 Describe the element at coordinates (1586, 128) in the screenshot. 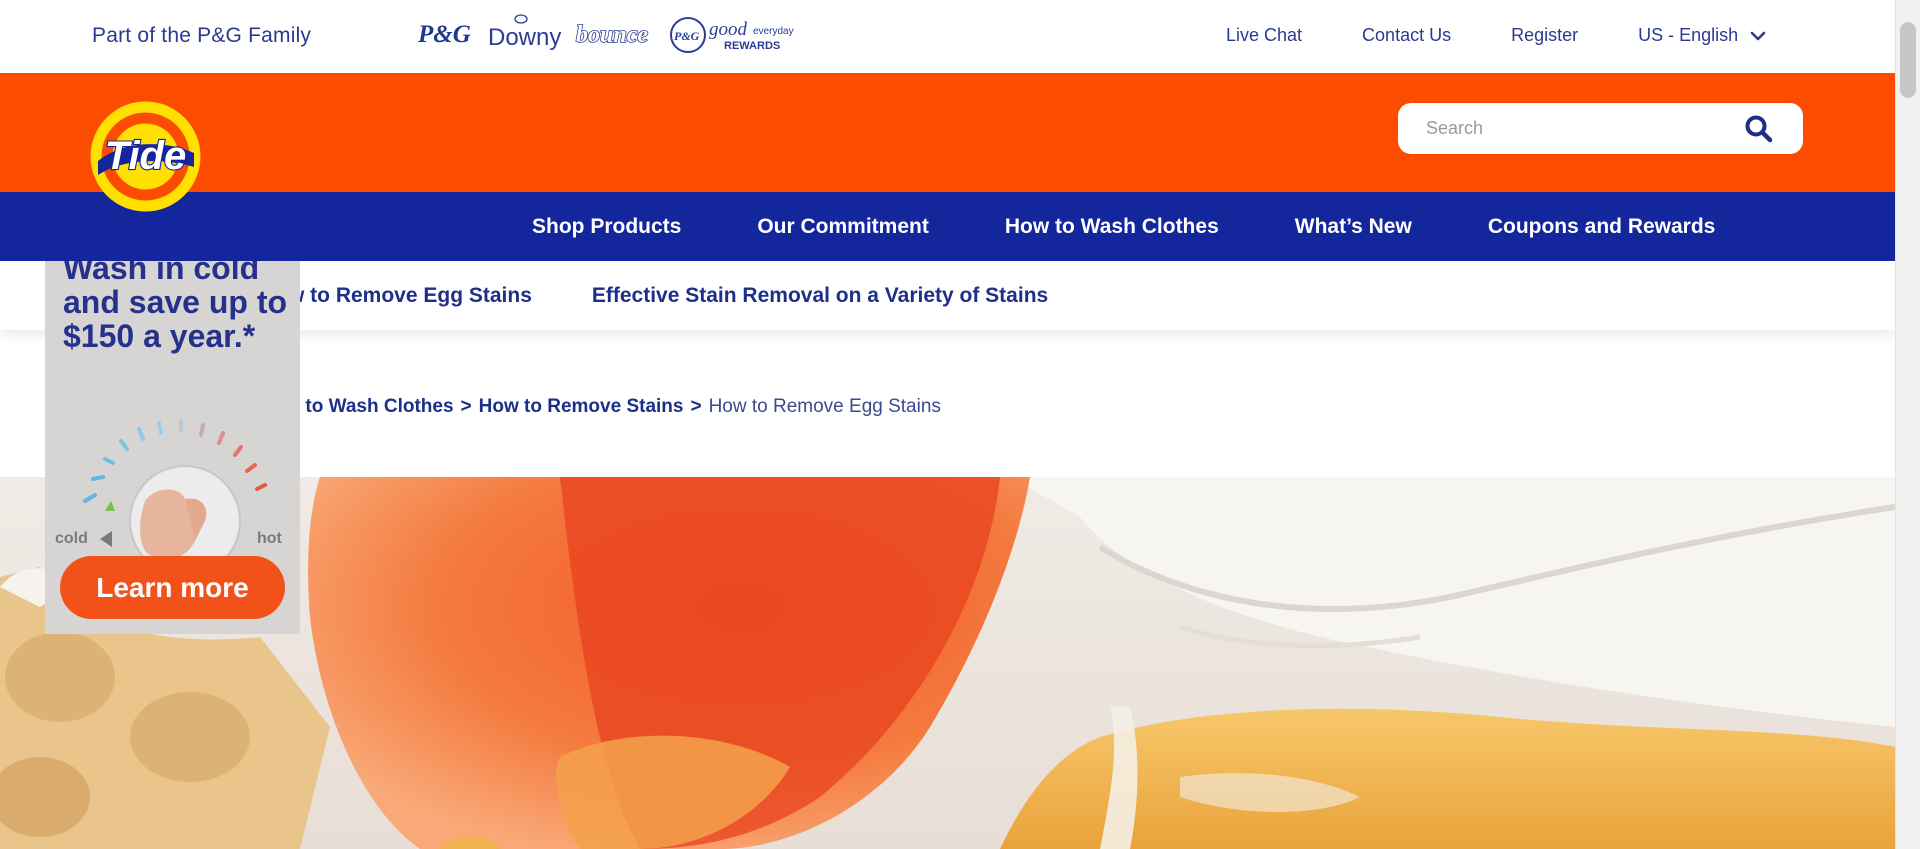

I see `search-input` at that location.